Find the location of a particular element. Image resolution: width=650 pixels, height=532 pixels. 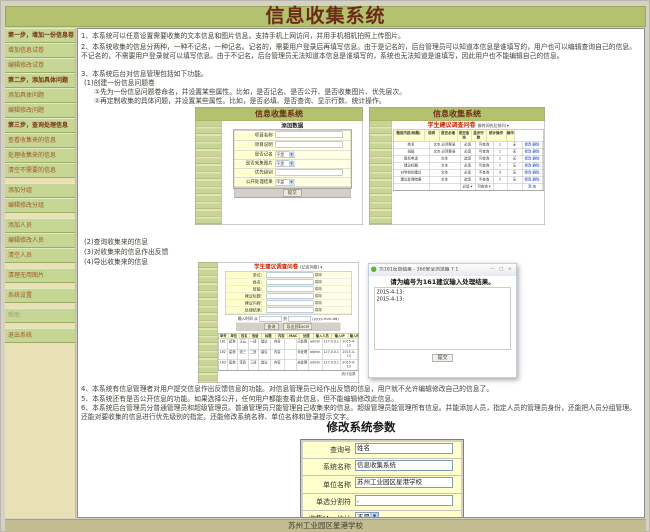

app-header: 信息收集系统 is located at coordinates (325, 16).